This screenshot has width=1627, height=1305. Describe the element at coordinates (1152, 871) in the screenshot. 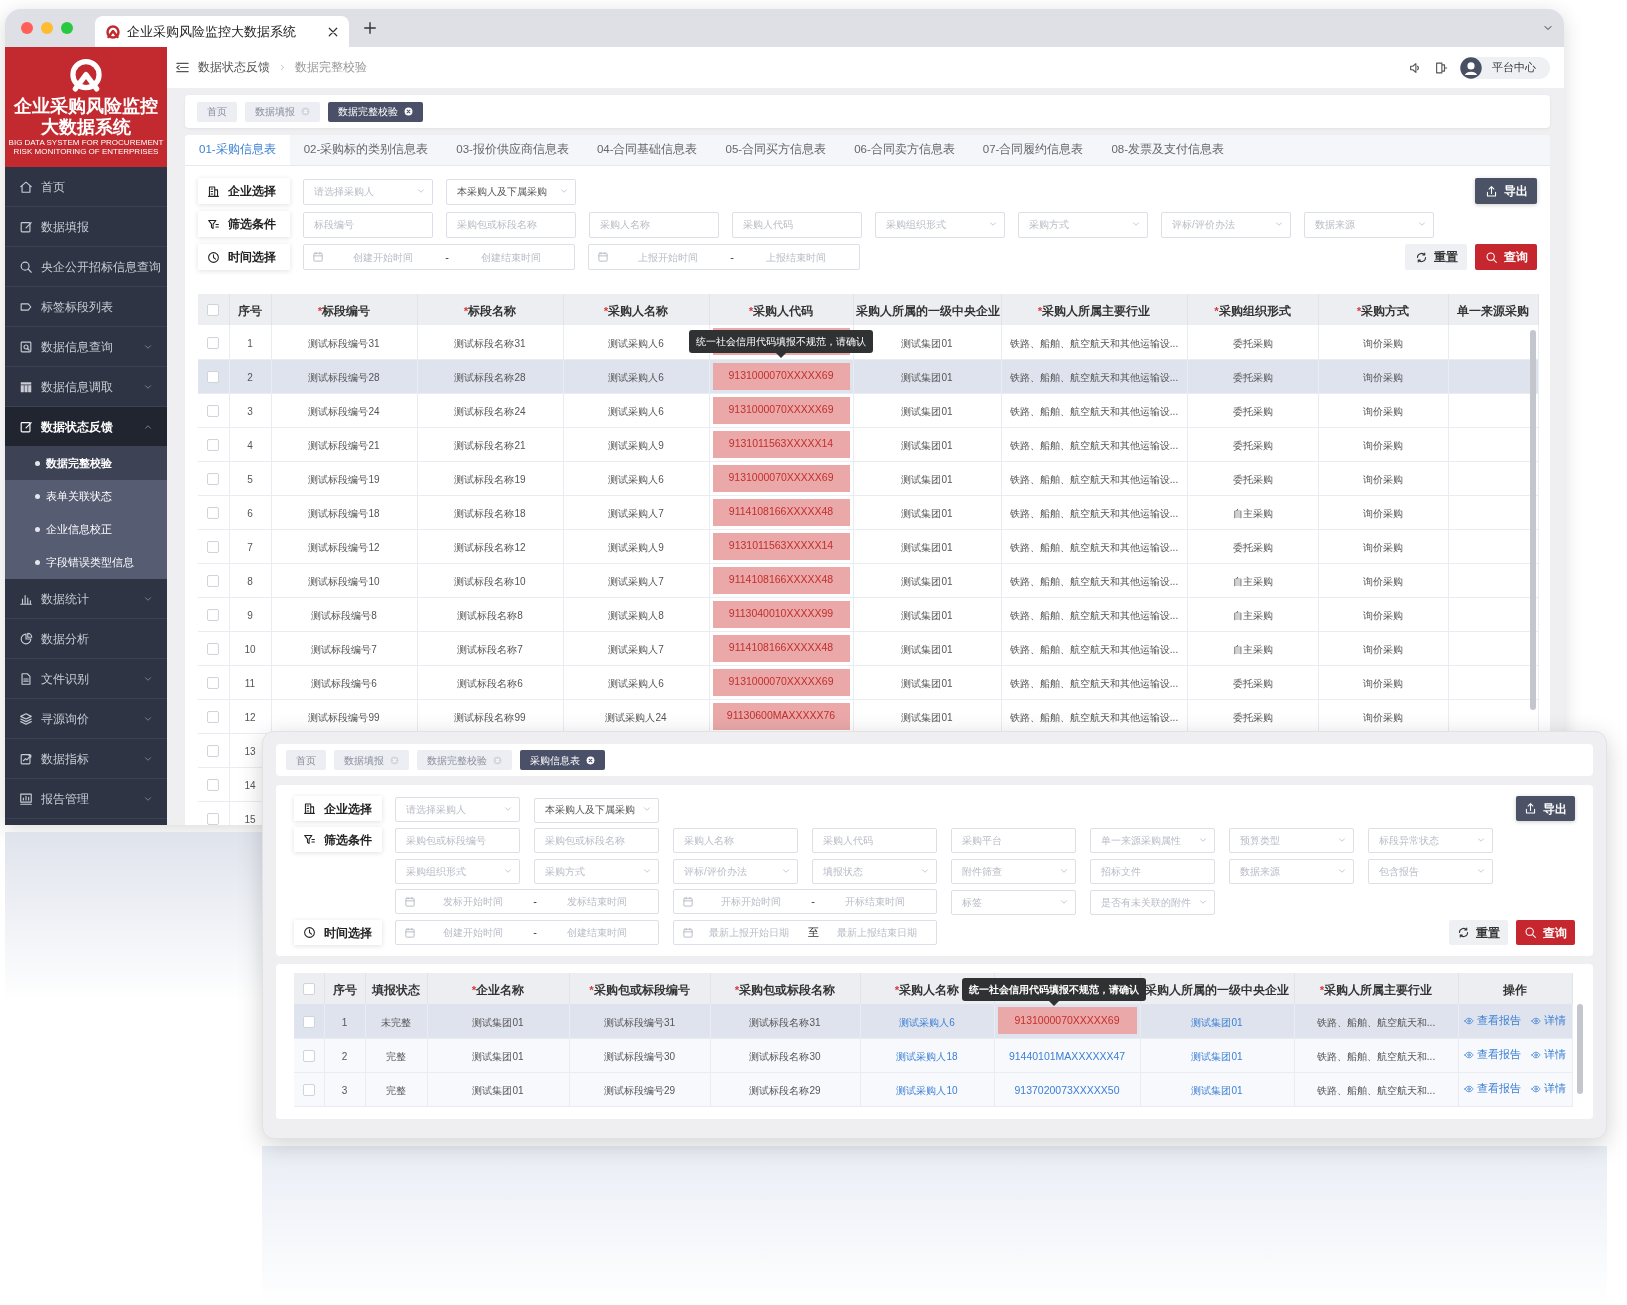

I see `input-field: 招标文件` at that location.